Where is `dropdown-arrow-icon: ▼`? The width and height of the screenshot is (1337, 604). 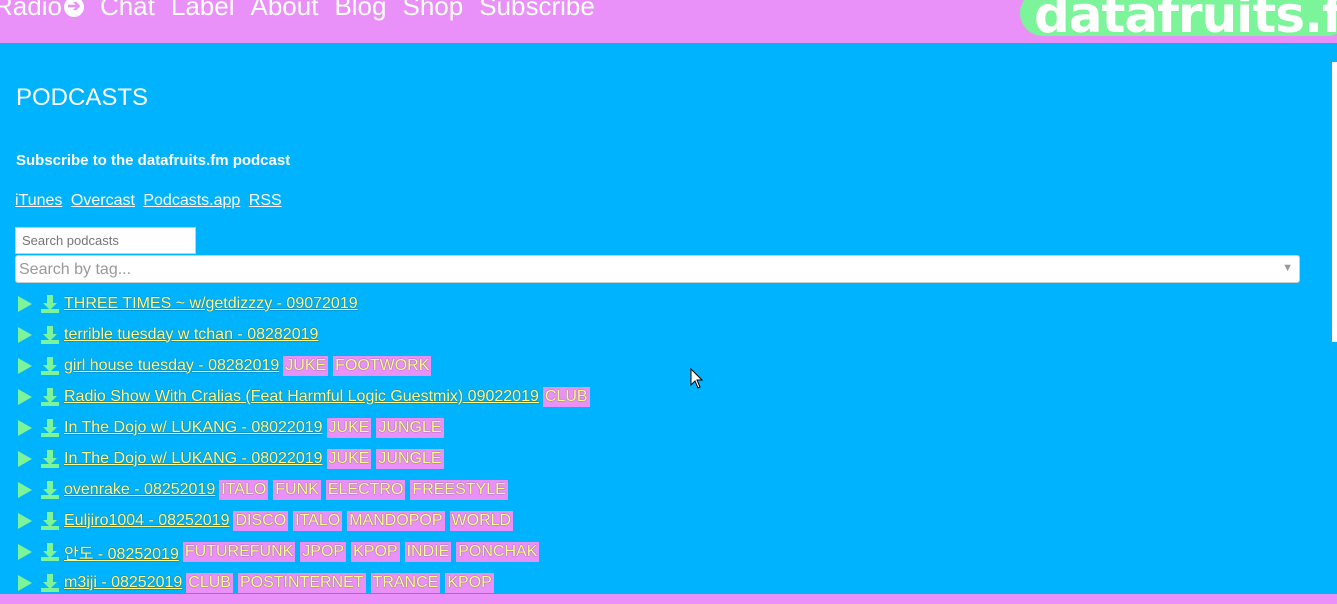 dropdown-arrow-icon: ▼ is located at coordinates (1287, 268).